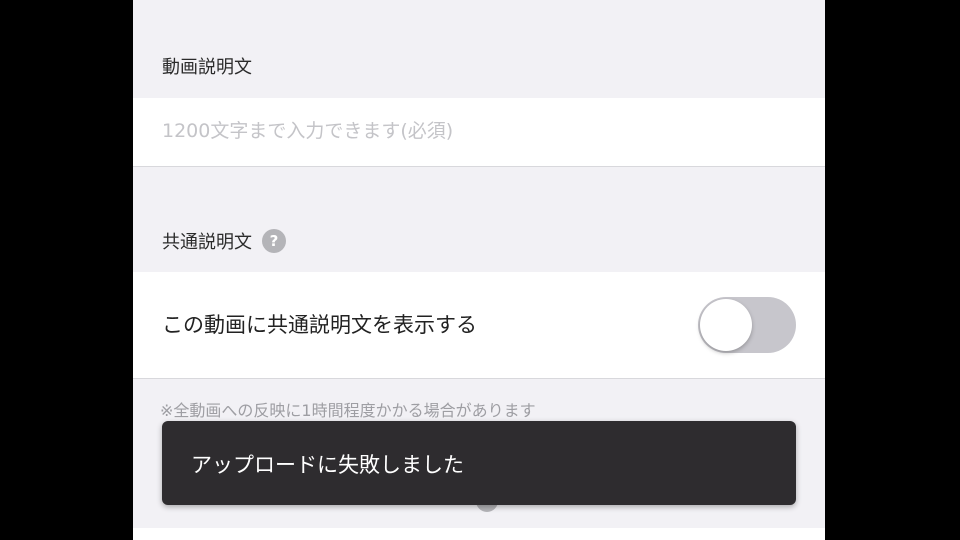 The height and width of the screenshot is (540, 960). Describe the element at coordinates (348, 410) in the screenshot. I see `reflection-note: ※全動画への反映に1時間程度かかる場合があります` at that location.